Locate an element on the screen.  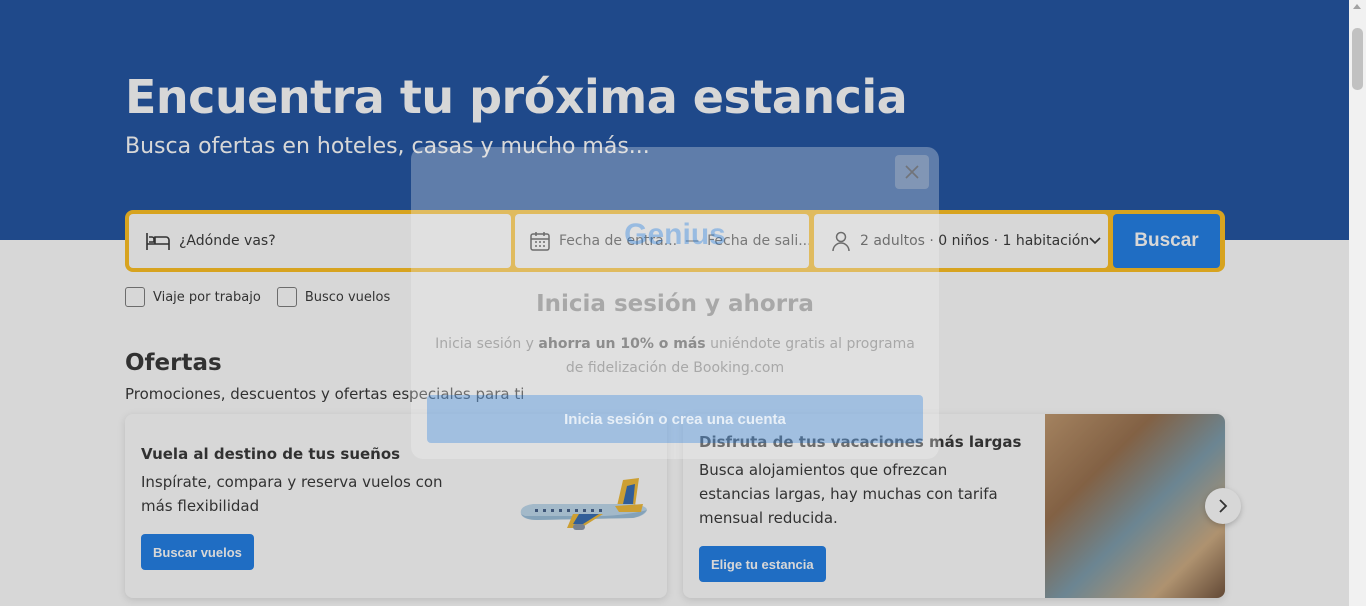
modal-text-before: Inicia sesión y is located at coordinates (484, 344).